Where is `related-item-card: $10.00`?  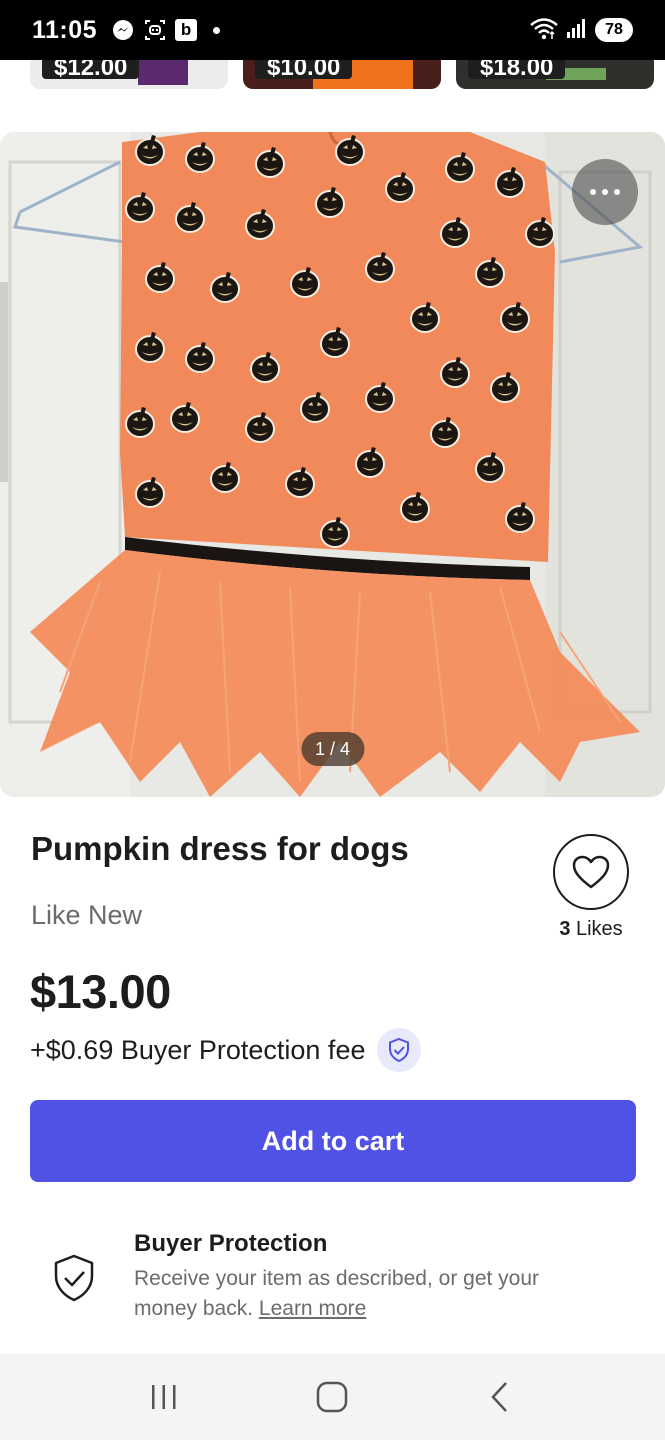 related-item-card: $10.00 is located at coordinates (342, 74).